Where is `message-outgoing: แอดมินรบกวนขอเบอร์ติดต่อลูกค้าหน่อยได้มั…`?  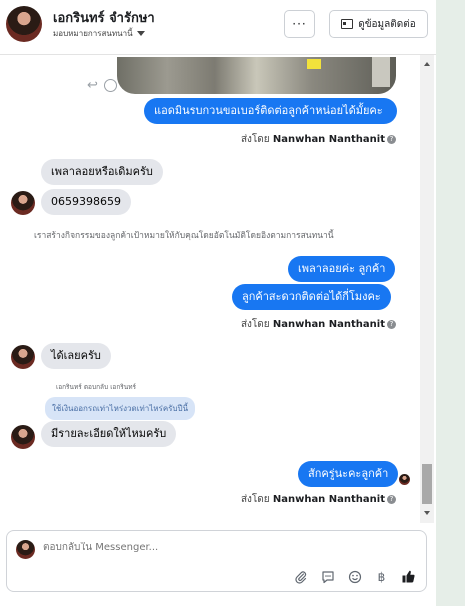 message-outgoing: แอดมินรบกวนขอเบอร์ติดต่อลูกค้าหน่อยได้มั… is located at coordinates (270, 111).